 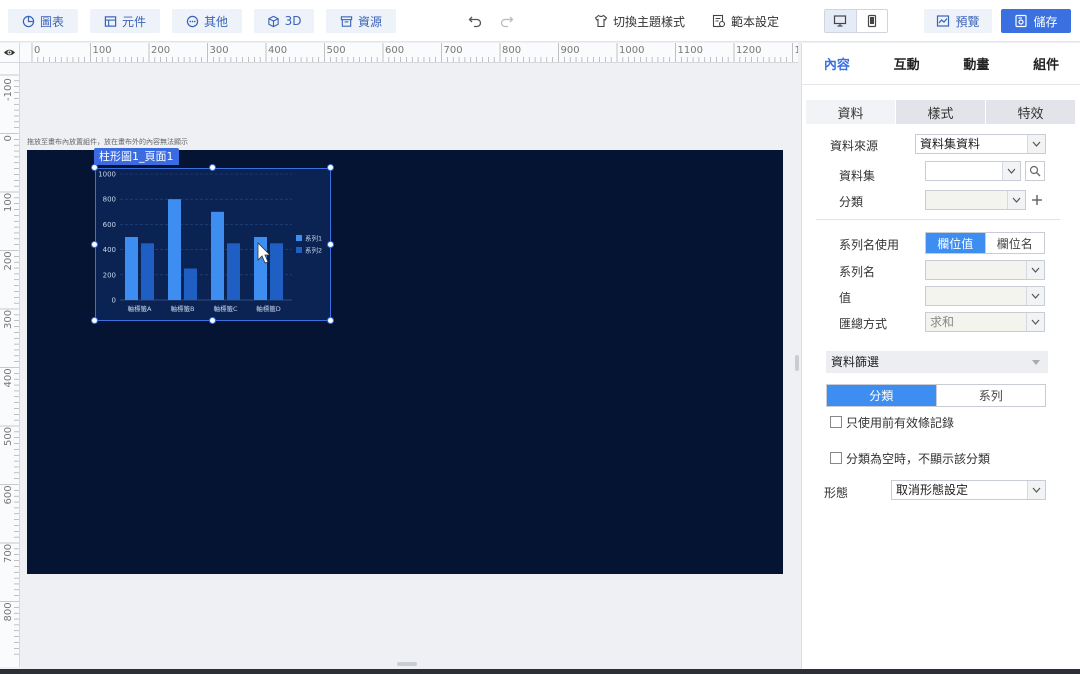 What do you see at coordinates (8, 494) in the screenshot?
I see `ruler-number: 600` at bounding box center [8, 494].